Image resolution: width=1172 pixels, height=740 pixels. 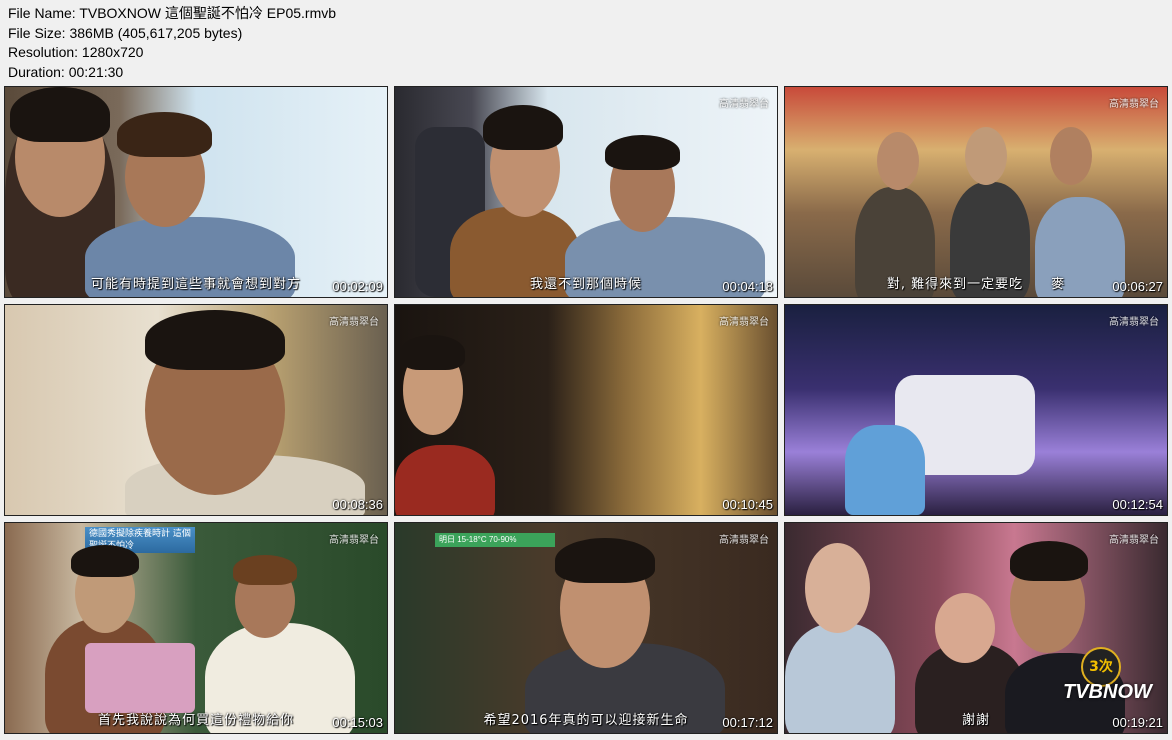 What do you see at coordinates (976, 192) in the screenshot?
I see `thumbnail-3: 高清翡翠台 對, 難得來到一定要吃 麥 00:06:27` at bounding box center [976, 192].